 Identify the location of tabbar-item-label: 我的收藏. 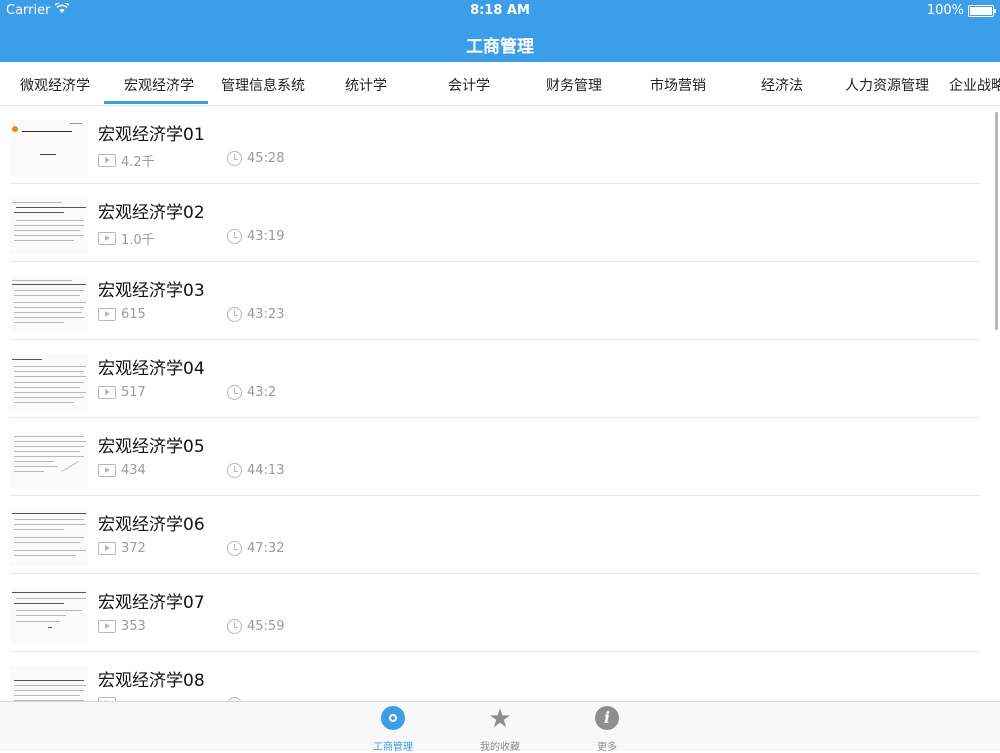
(500, 747).